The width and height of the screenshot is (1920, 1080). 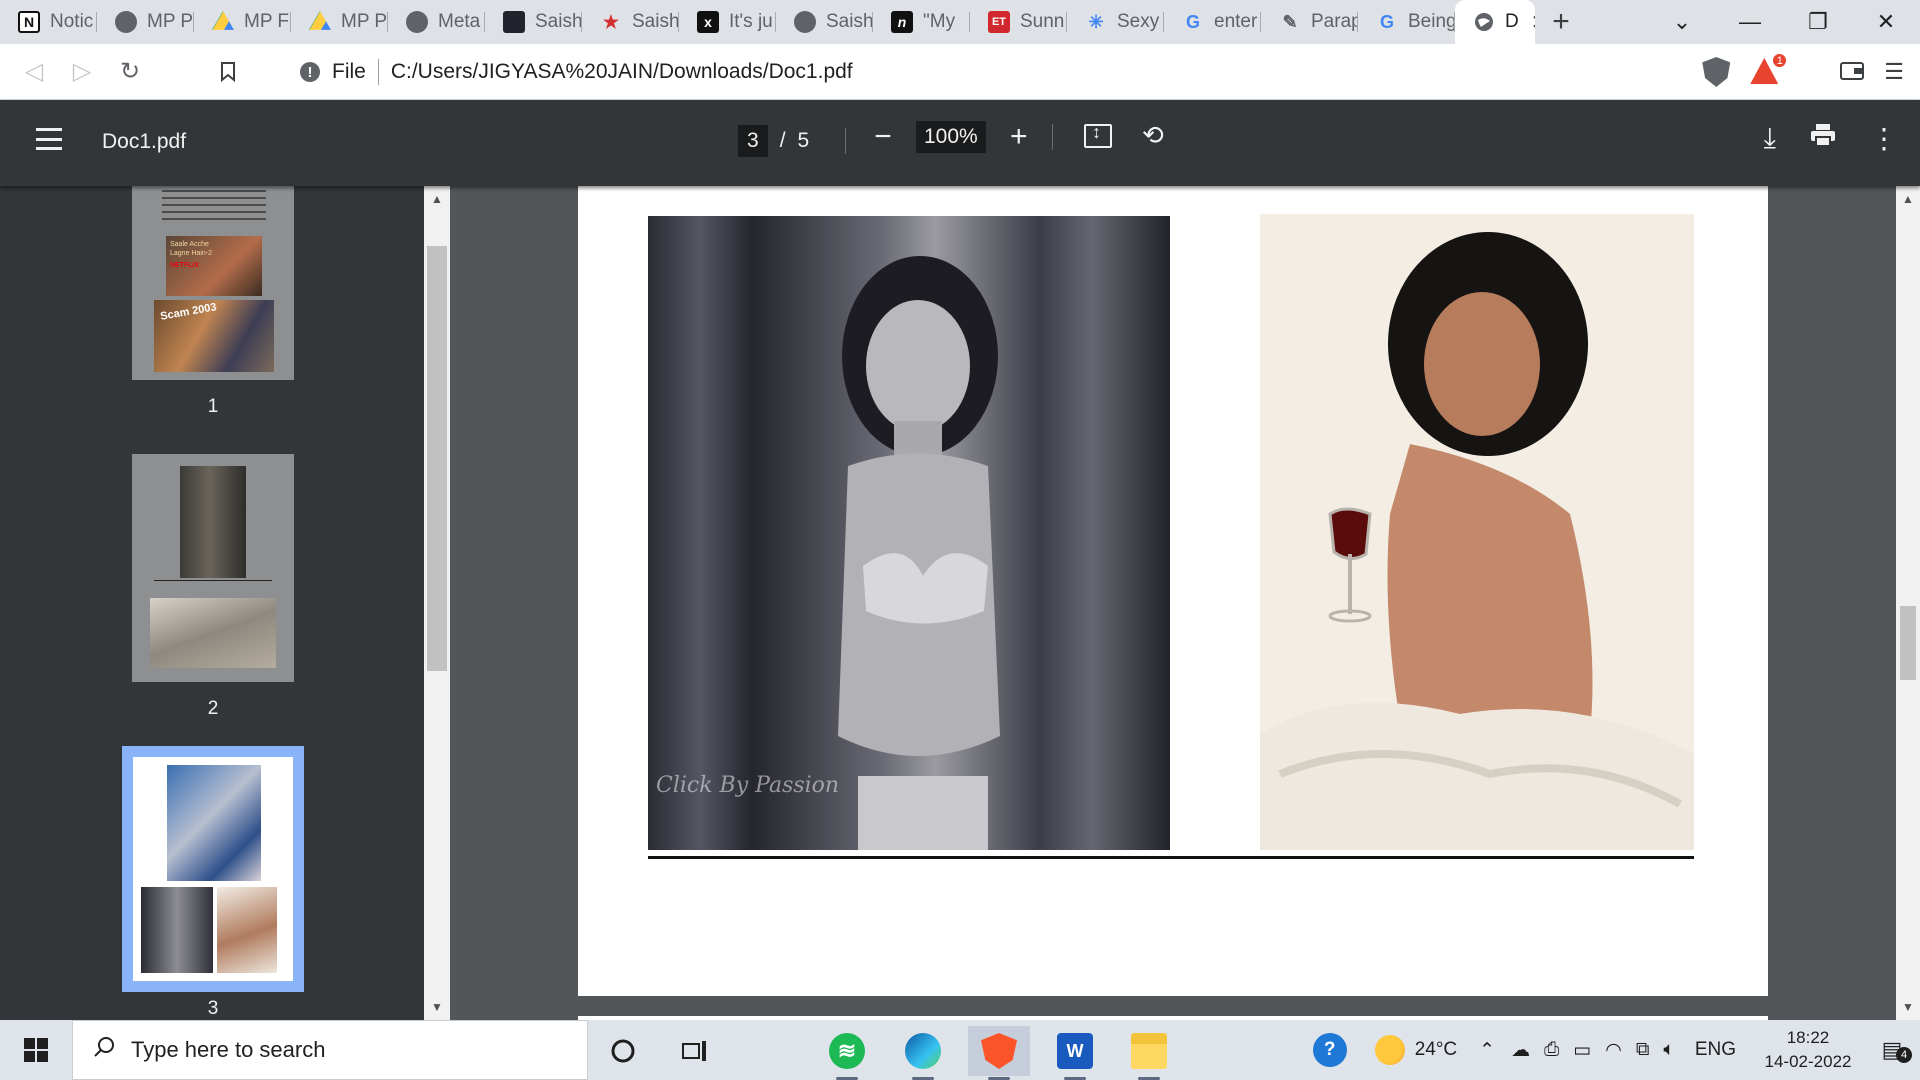 What do you see at coordinates (1495, 22) in the screenshot?
I see `tab-active: D ✕` at bounding box center [1495, 22].